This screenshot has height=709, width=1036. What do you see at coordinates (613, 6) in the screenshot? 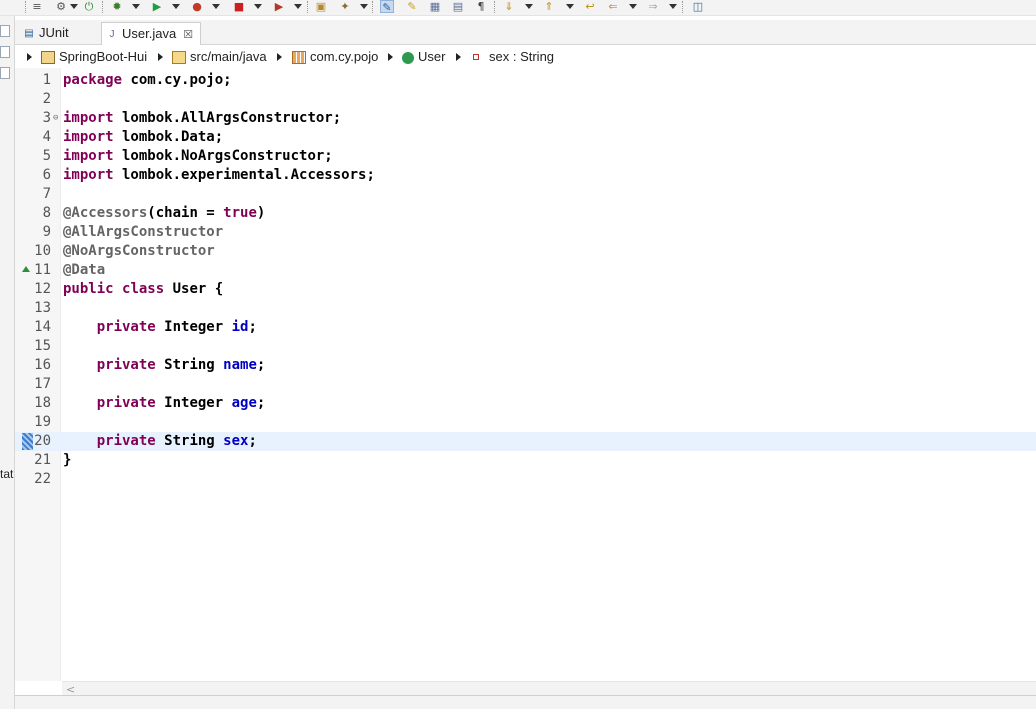
I see `back-icon: ⇐` at bounding box center [613, 6].